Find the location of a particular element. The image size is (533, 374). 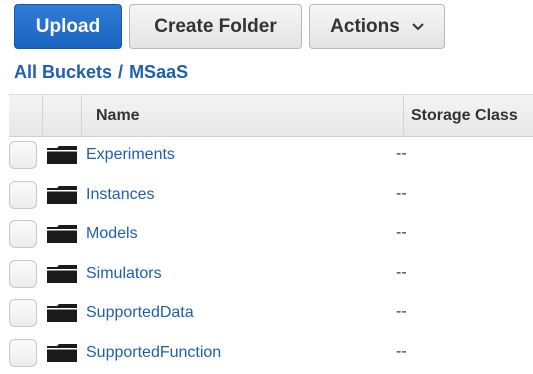

folder-name-link: Experiments is located at coordinates (130, 155).